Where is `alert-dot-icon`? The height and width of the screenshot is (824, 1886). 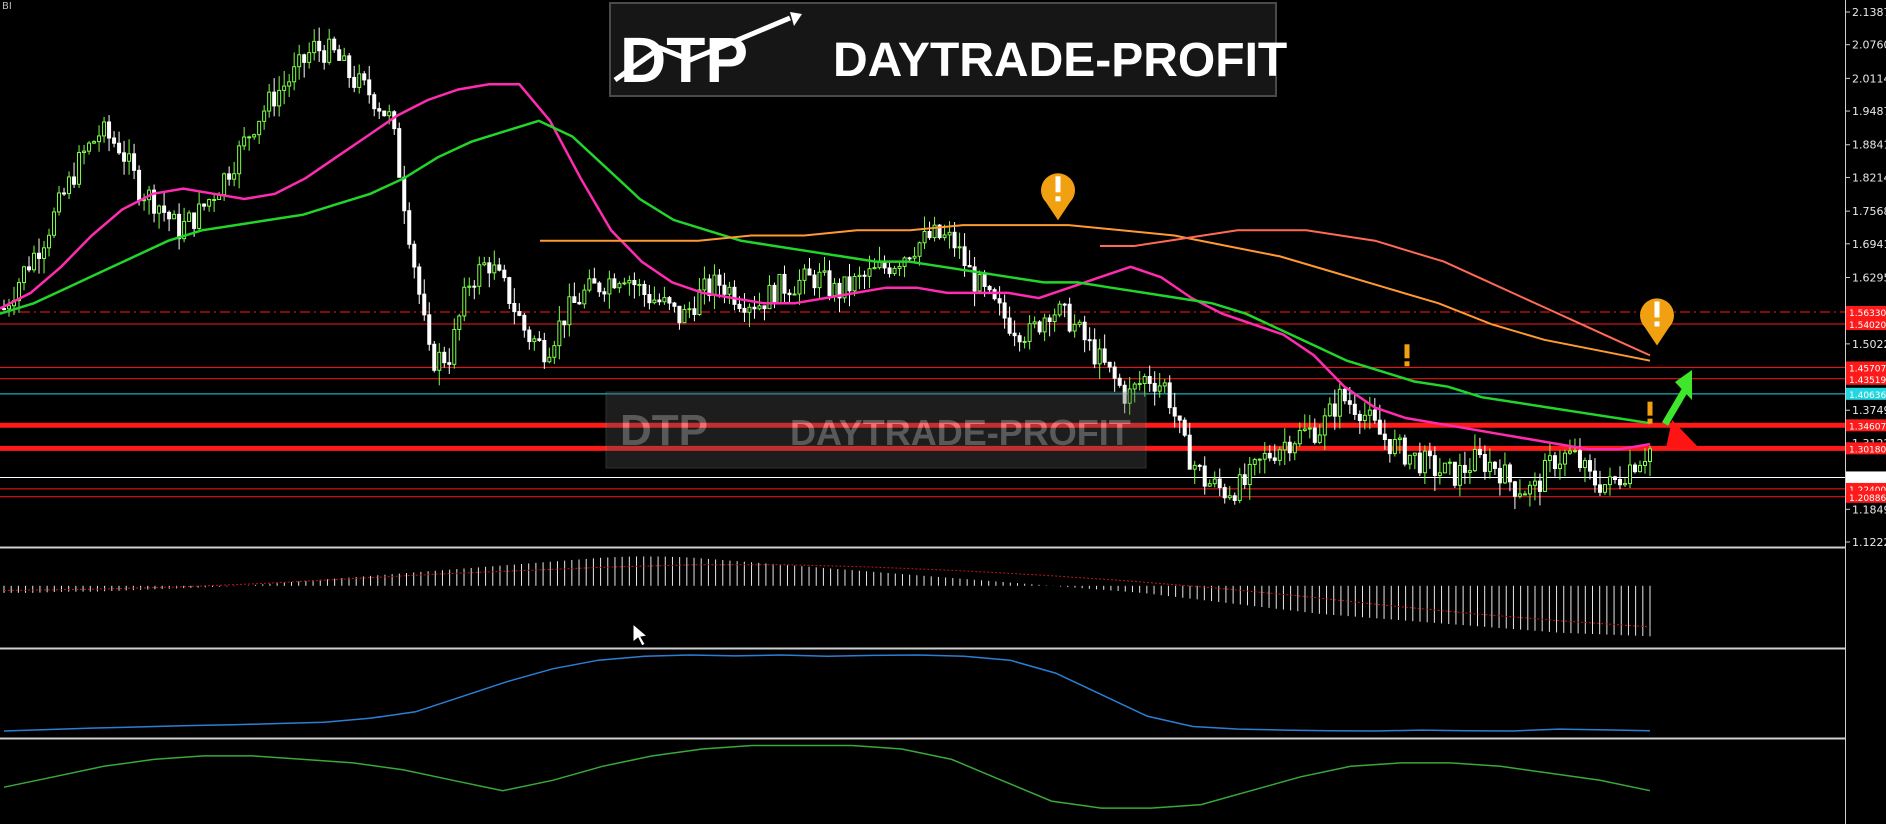
alert-dot-icon is located at coordinates (1058, 199).